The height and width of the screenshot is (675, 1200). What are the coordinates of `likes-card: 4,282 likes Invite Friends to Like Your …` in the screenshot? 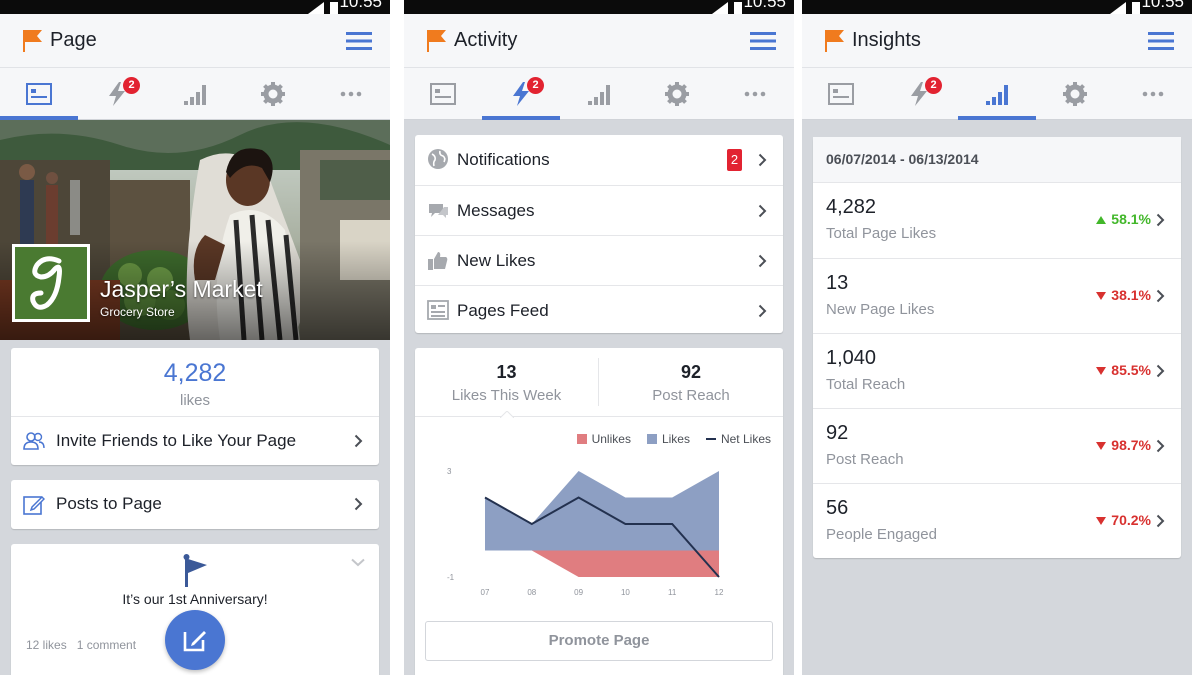 It's located at (195, 406).